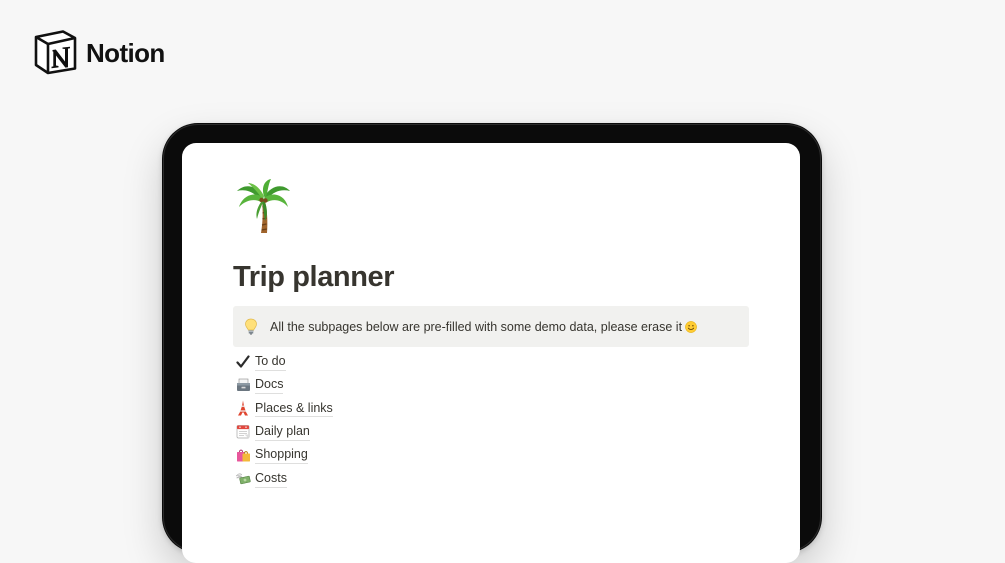 The image size is (1005, 563). Describe the element at coordinates (243, 479) in the screenshot. I see `money-with-wings-icon` at that location.